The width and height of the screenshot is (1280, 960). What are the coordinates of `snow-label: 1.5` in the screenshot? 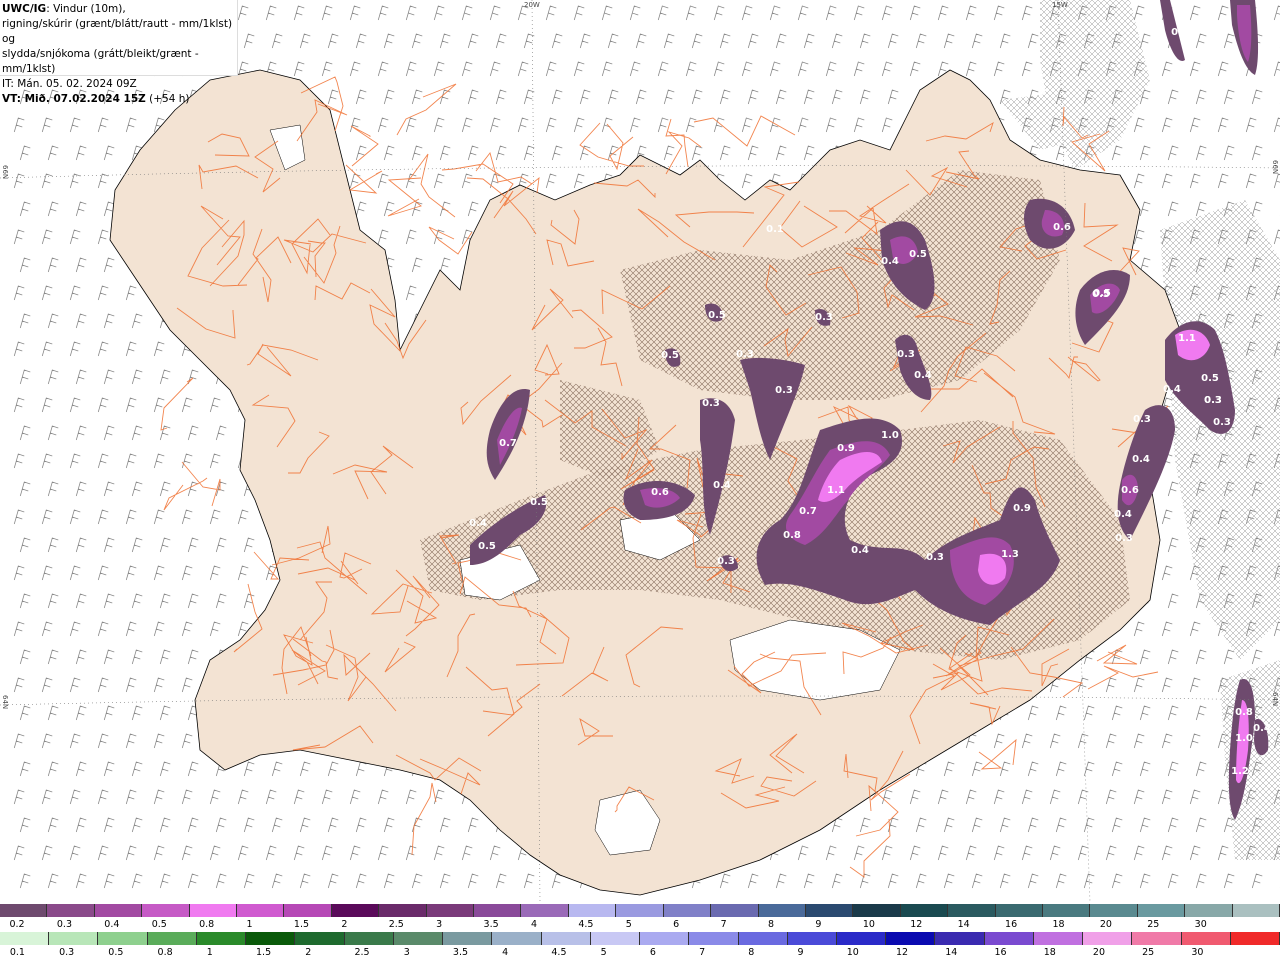 It's located at (301, 924).